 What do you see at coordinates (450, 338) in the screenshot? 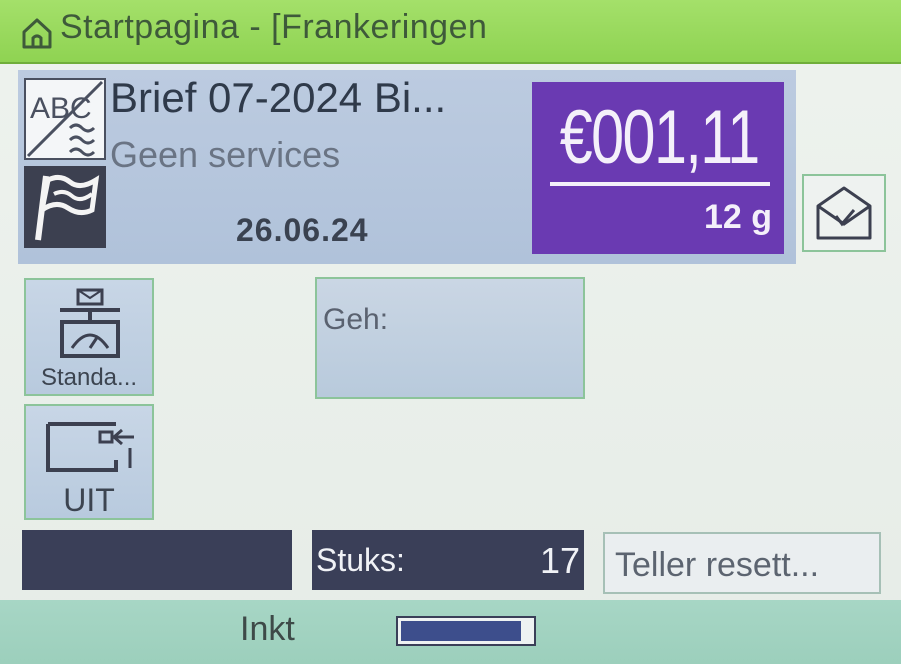
I see `geh-field: Geh:` at bounding box center [450, 338].